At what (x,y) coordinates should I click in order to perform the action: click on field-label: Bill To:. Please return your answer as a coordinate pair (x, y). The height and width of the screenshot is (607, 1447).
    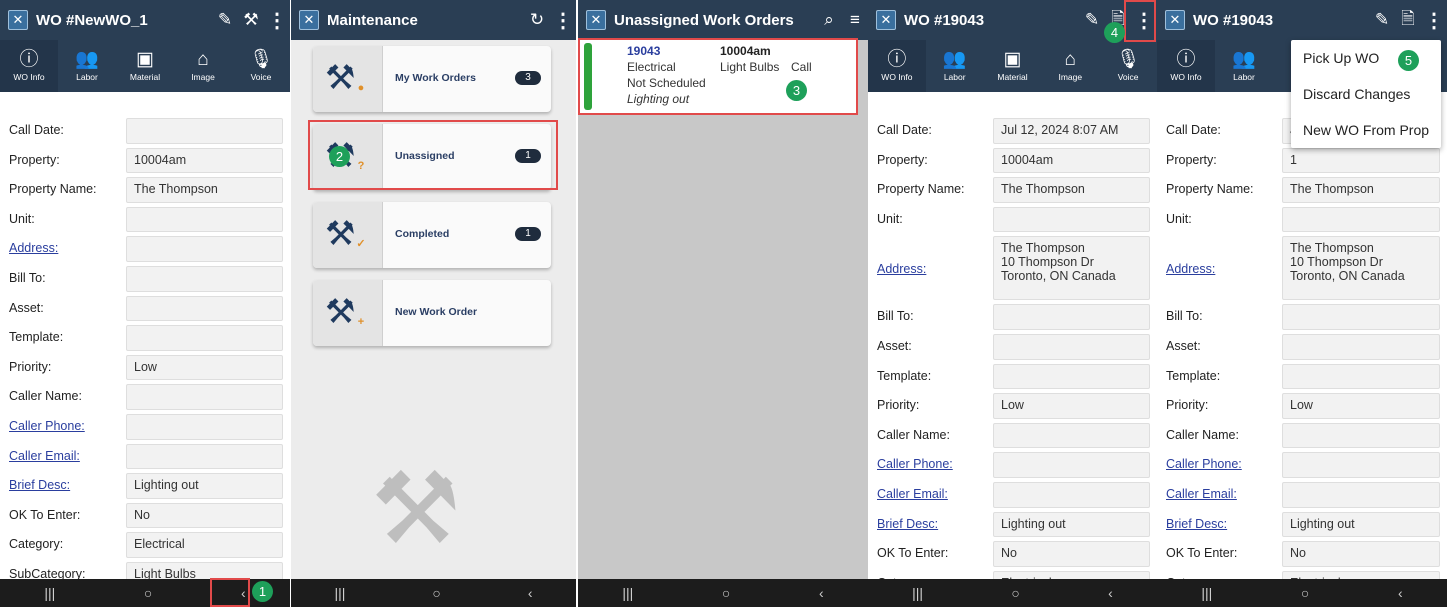
    Looking at the image, I should click on (895, 316).